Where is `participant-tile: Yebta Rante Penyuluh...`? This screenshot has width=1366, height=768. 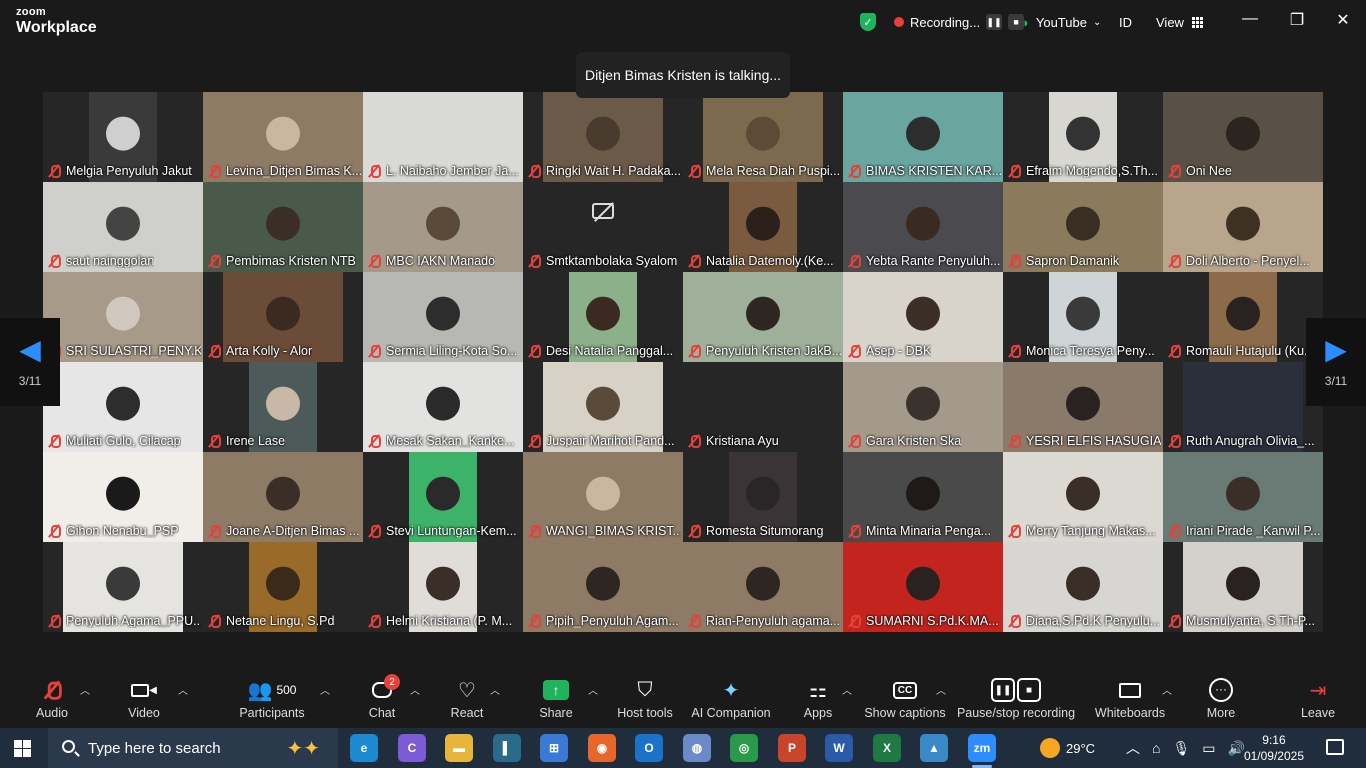 participant-tile: Yebta Rante Penyuluh... is located at coordinates (923, 227).